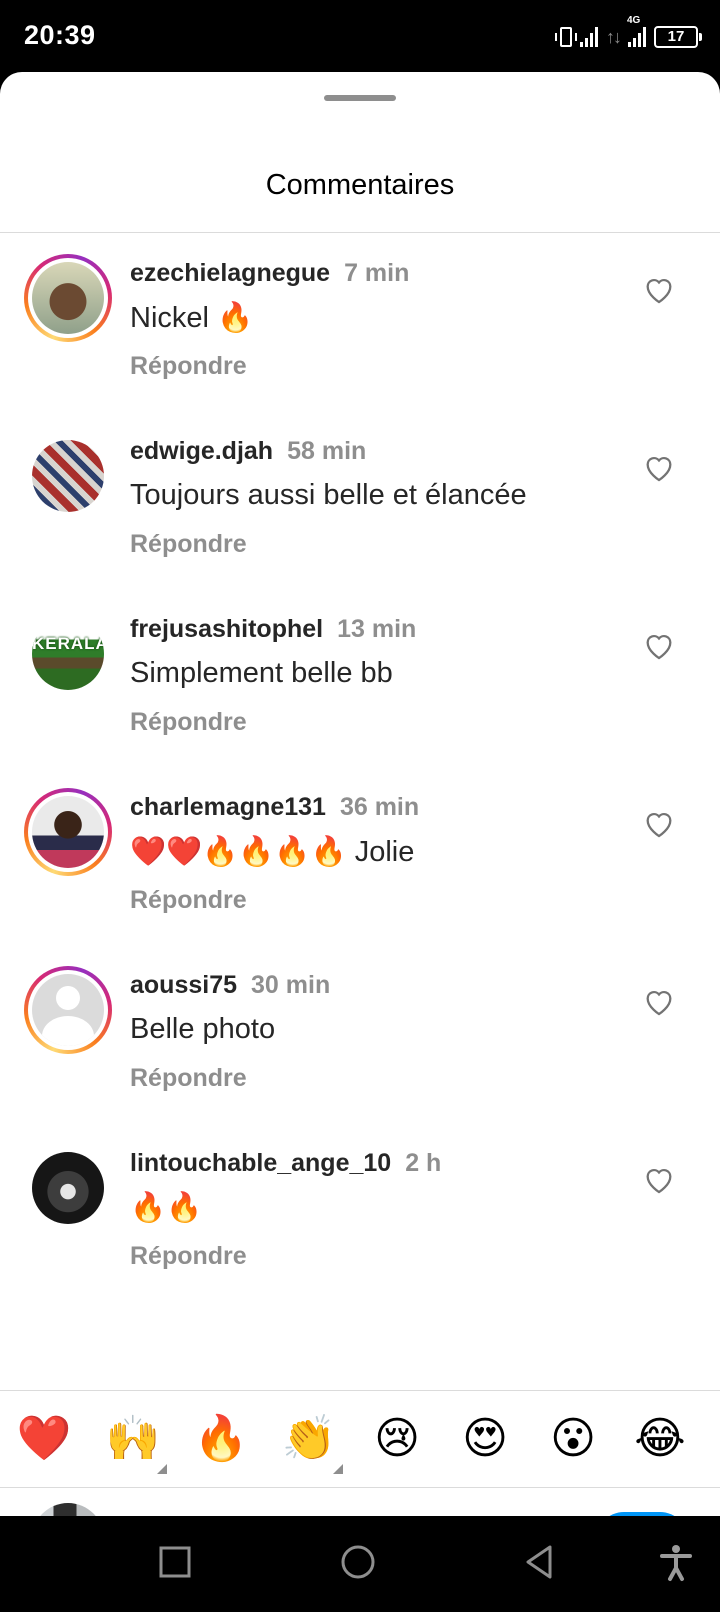 The image size is (720, 1612). I want to click on status-icons: ↑↓ 4G 17, so click(628, 34).